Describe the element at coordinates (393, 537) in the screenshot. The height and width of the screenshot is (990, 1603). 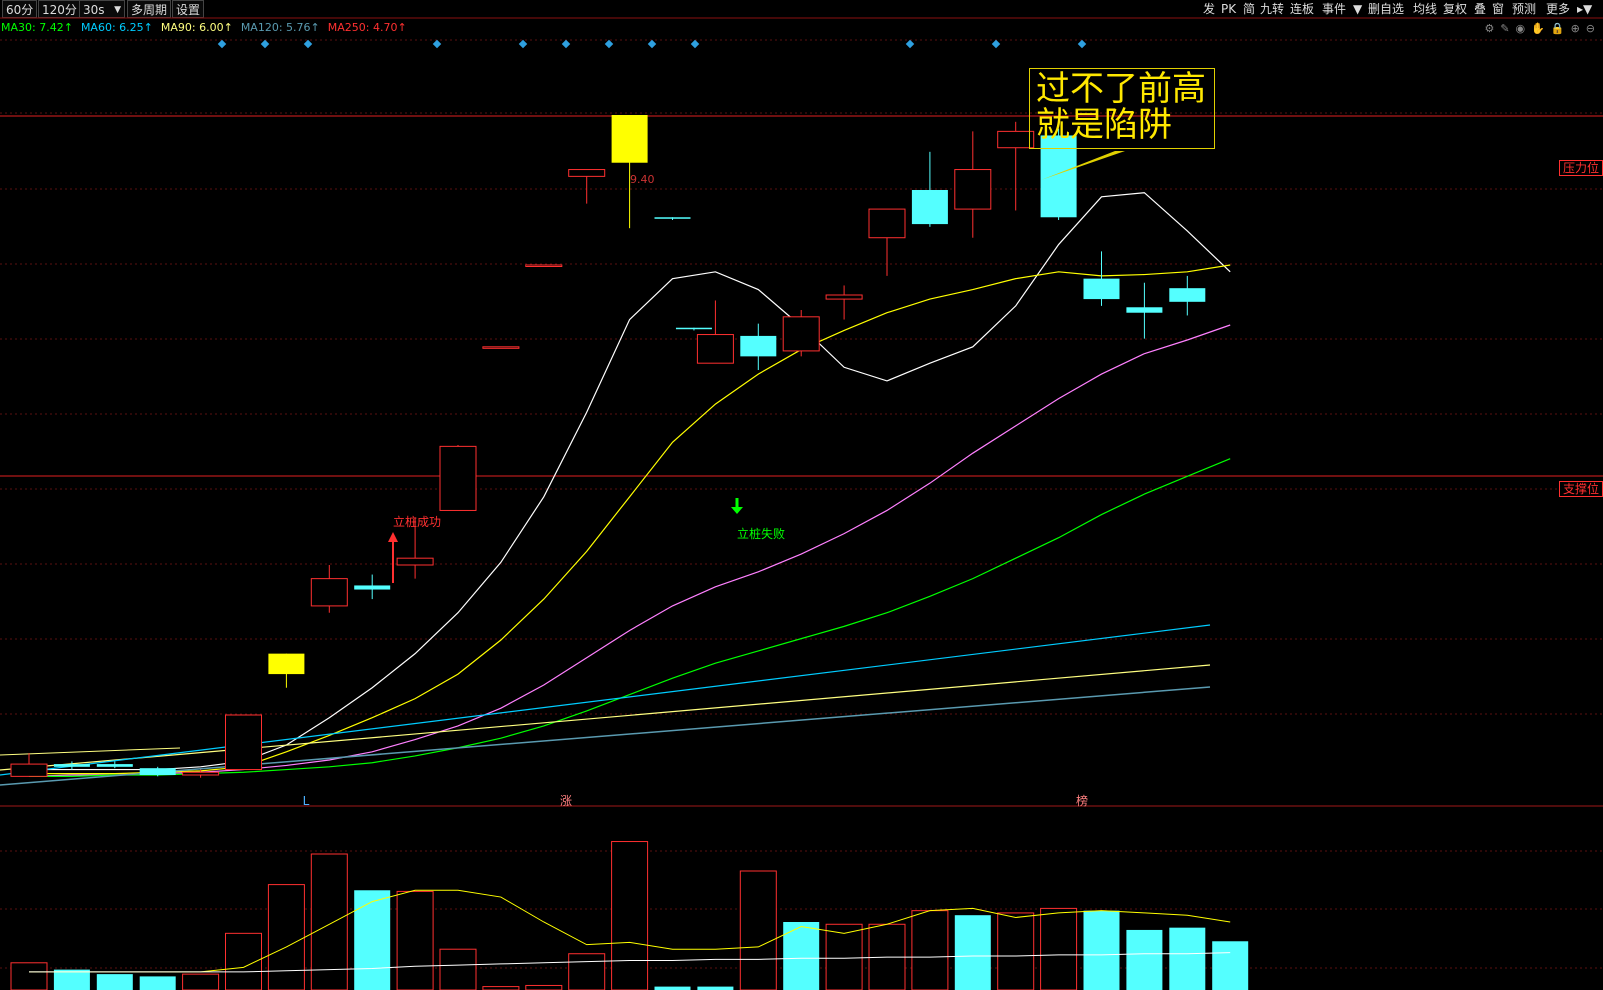
I see `success-arrow-head` at that location.